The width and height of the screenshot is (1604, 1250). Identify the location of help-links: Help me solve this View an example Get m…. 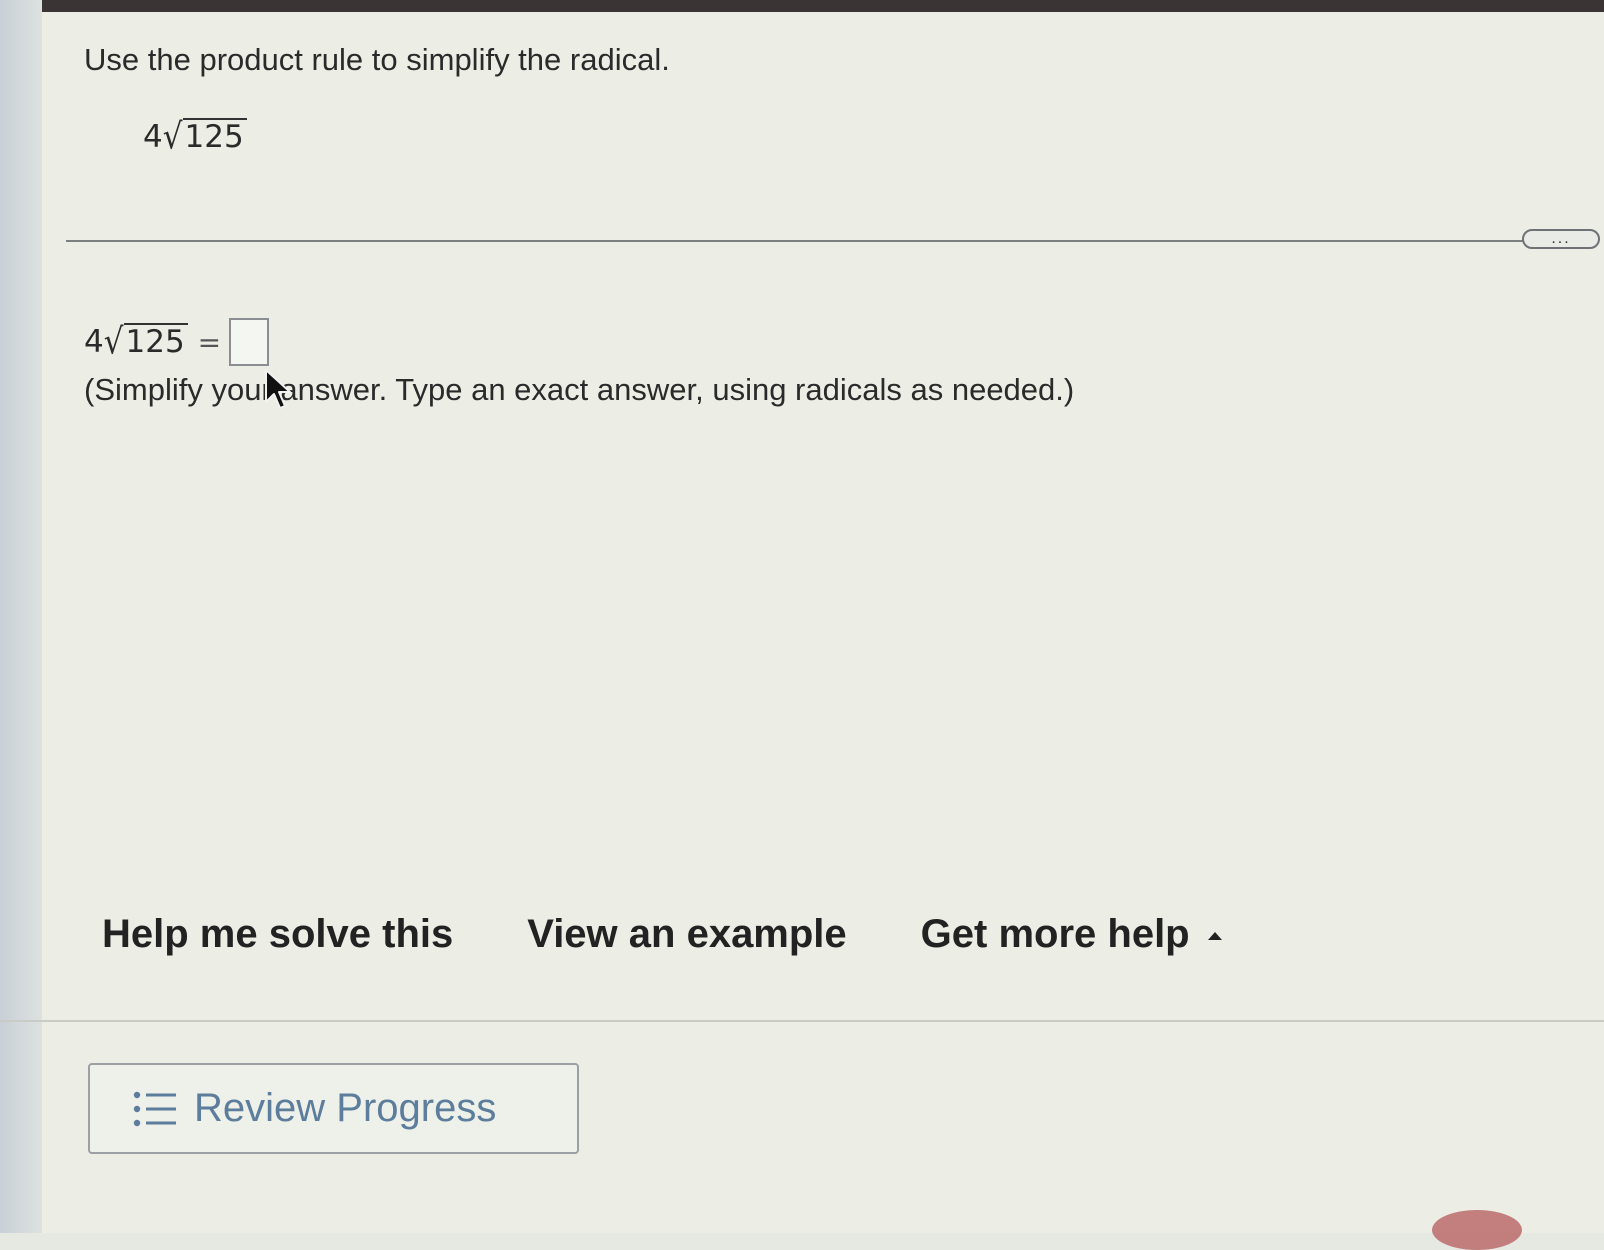
(662, 934).